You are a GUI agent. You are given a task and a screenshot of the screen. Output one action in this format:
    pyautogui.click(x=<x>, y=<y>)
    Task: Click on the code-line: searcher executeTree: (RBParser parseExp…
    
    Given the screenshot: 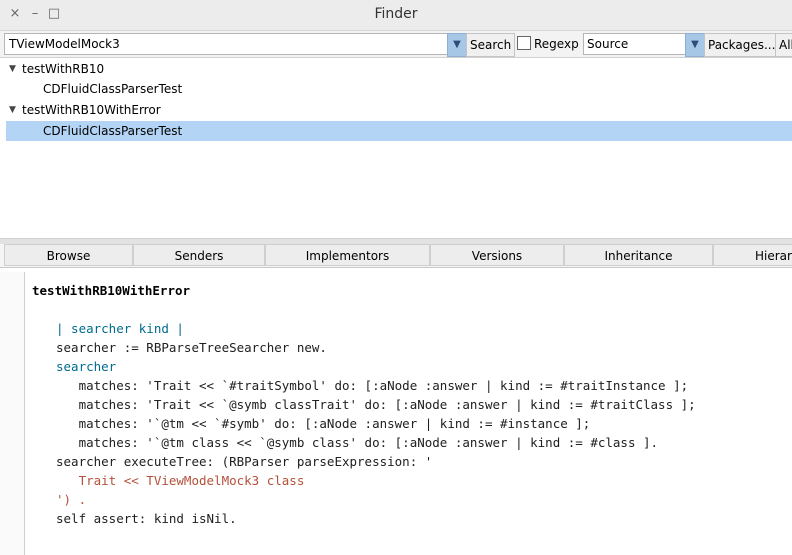 What is the action you would take?
    pyautogui.click(x=244, y=461)
    